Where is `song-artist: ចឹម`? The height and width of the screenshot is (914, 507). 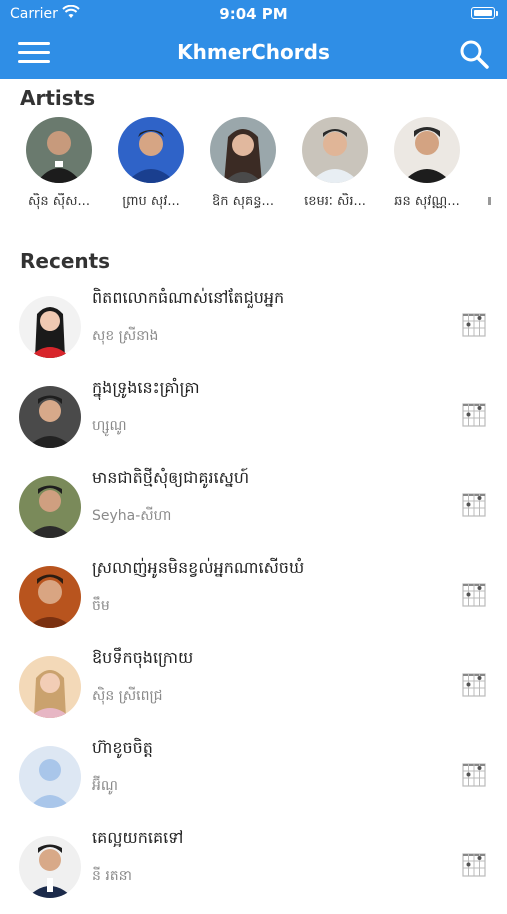 song-artist: ចឹម is located at coordinates (101, 606).